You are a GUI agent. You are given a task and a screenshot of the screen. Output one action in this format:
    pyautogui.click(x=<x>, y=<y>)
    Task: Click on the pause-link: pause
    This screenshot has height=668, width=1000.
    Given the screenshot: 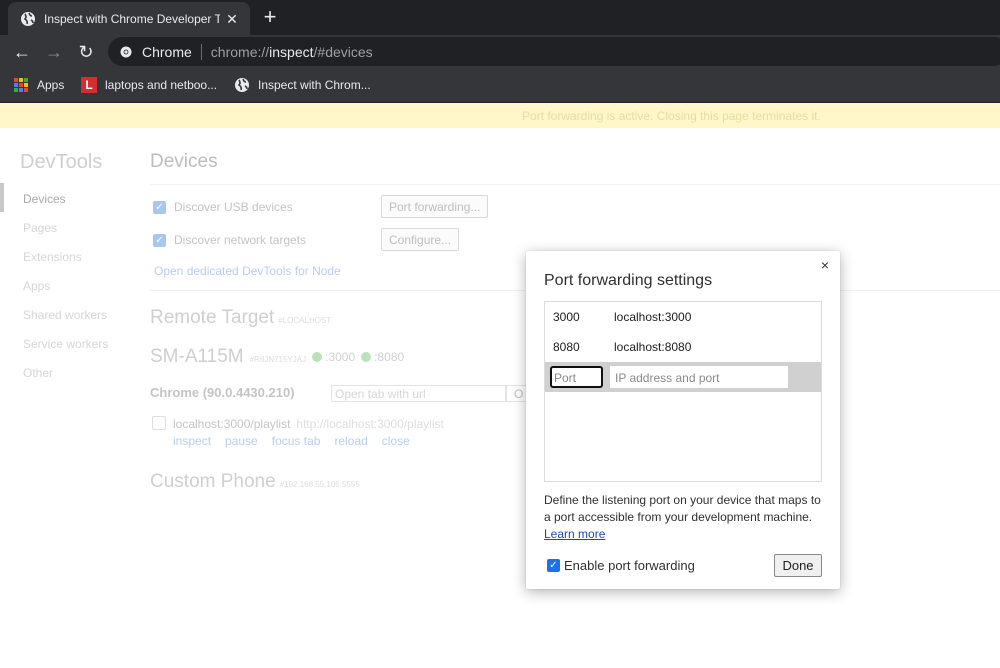 What is the action you would take?
    pyautogui.click(x=241, y=441)
    